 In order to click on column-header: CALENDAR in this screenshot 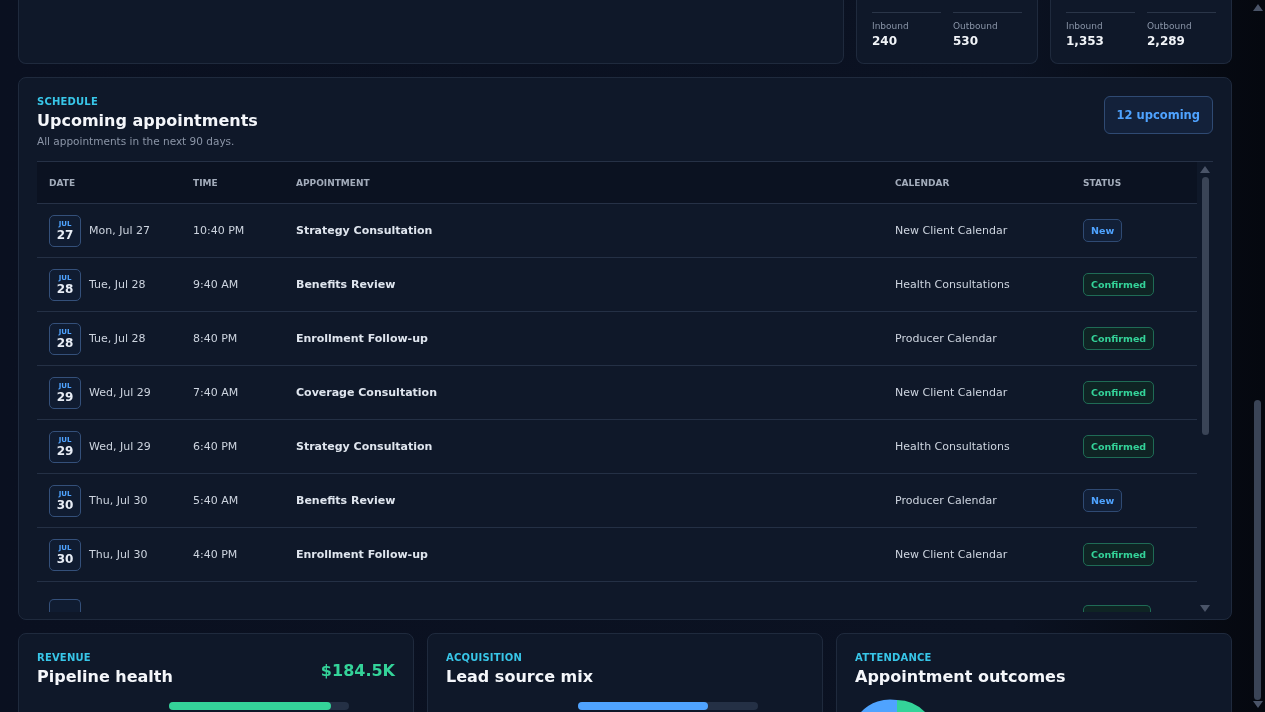, I will do `click(923, 182)`.